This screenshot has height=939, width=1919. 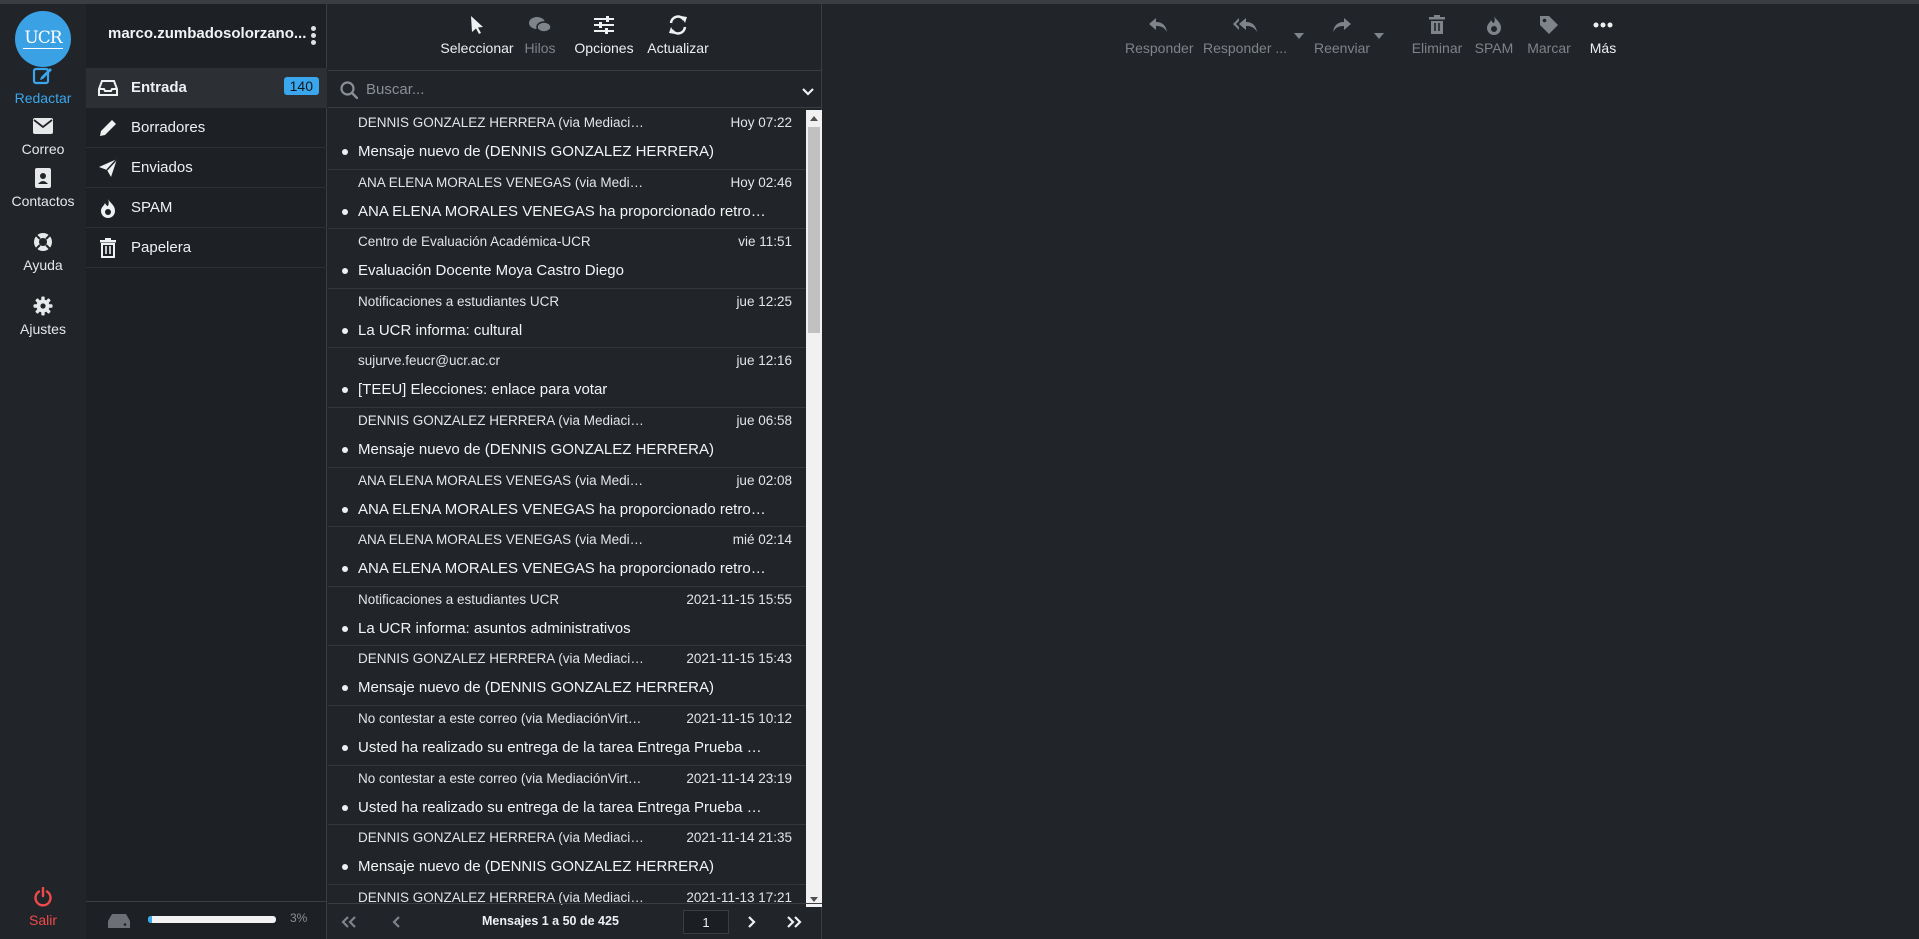 What do you see at coordinates (1245, 25) in the screenshot?
I see `reply-all-icon` at bounding box center [1245, 25].